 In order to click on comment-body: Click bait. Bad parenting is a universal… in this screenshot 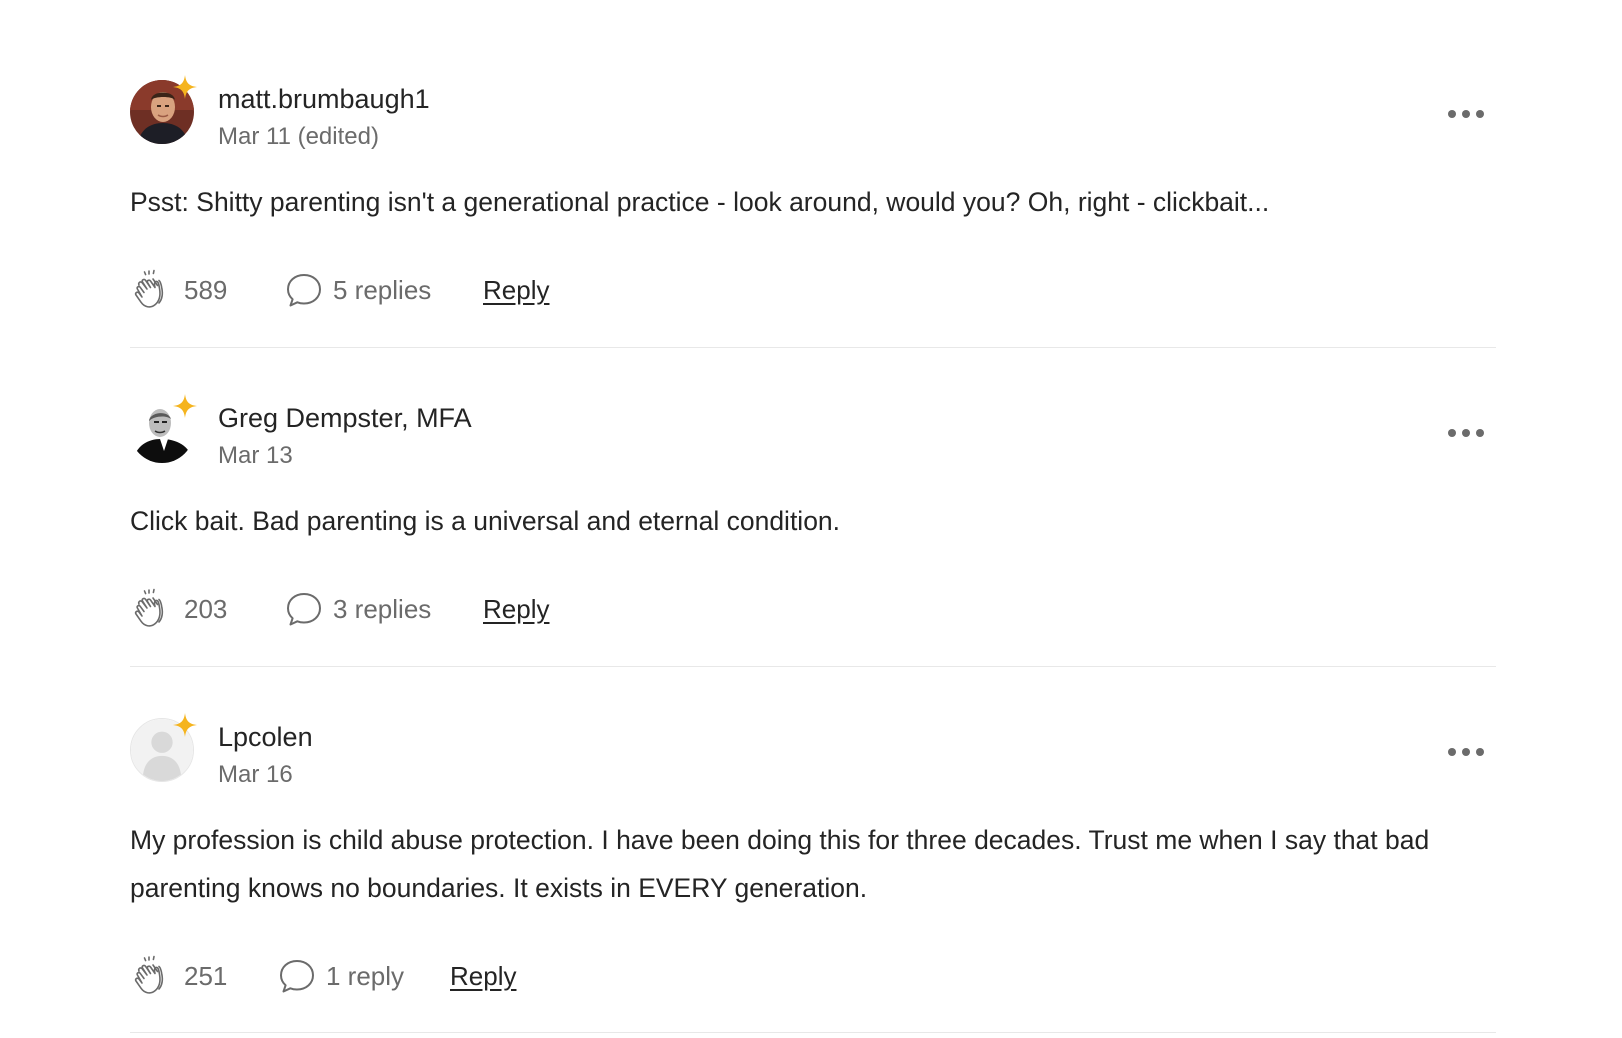, I will do `click(485, 521)`.